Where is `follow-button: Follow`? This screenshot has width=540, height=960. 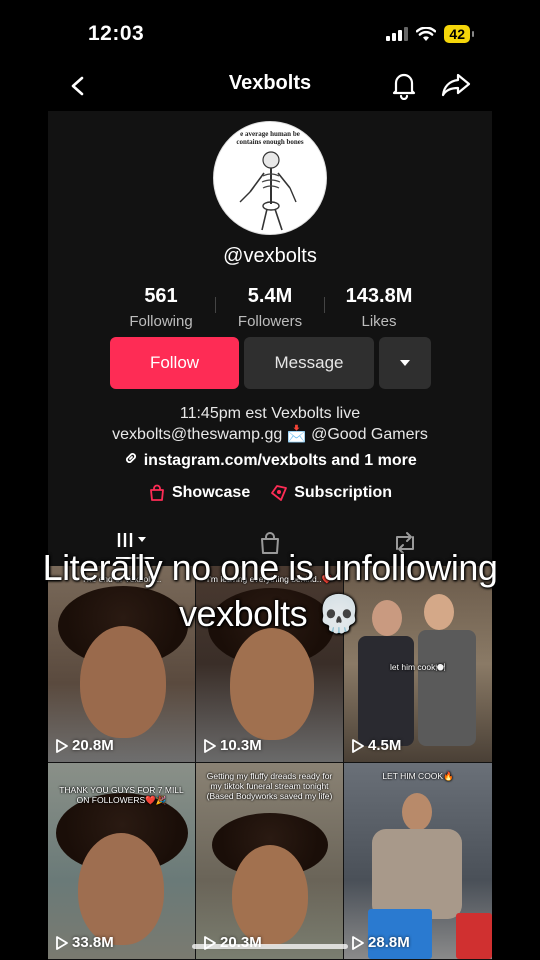 follow-button: Follow is located at coordinates (174, 363).